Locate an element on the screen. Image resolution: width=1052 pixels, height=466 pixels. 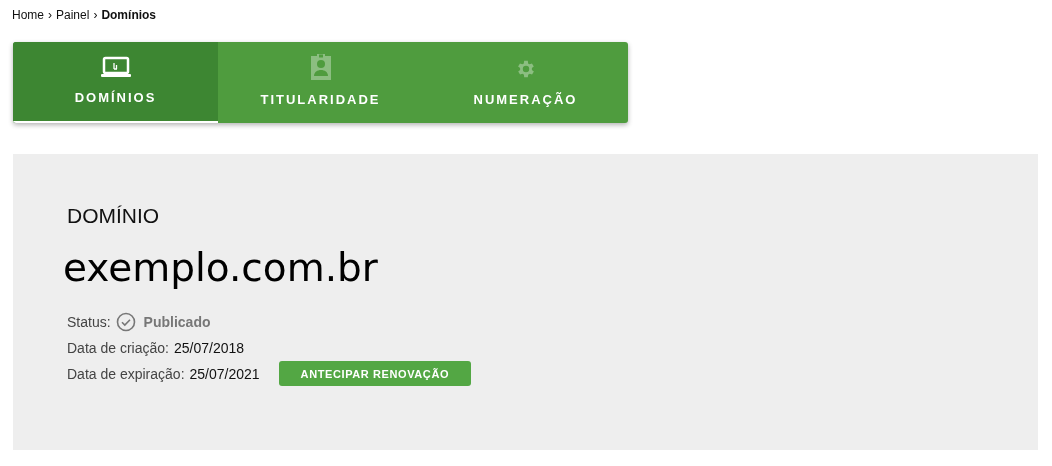
section-heading: DOMÍNIO is located at coordinates (114, 216).